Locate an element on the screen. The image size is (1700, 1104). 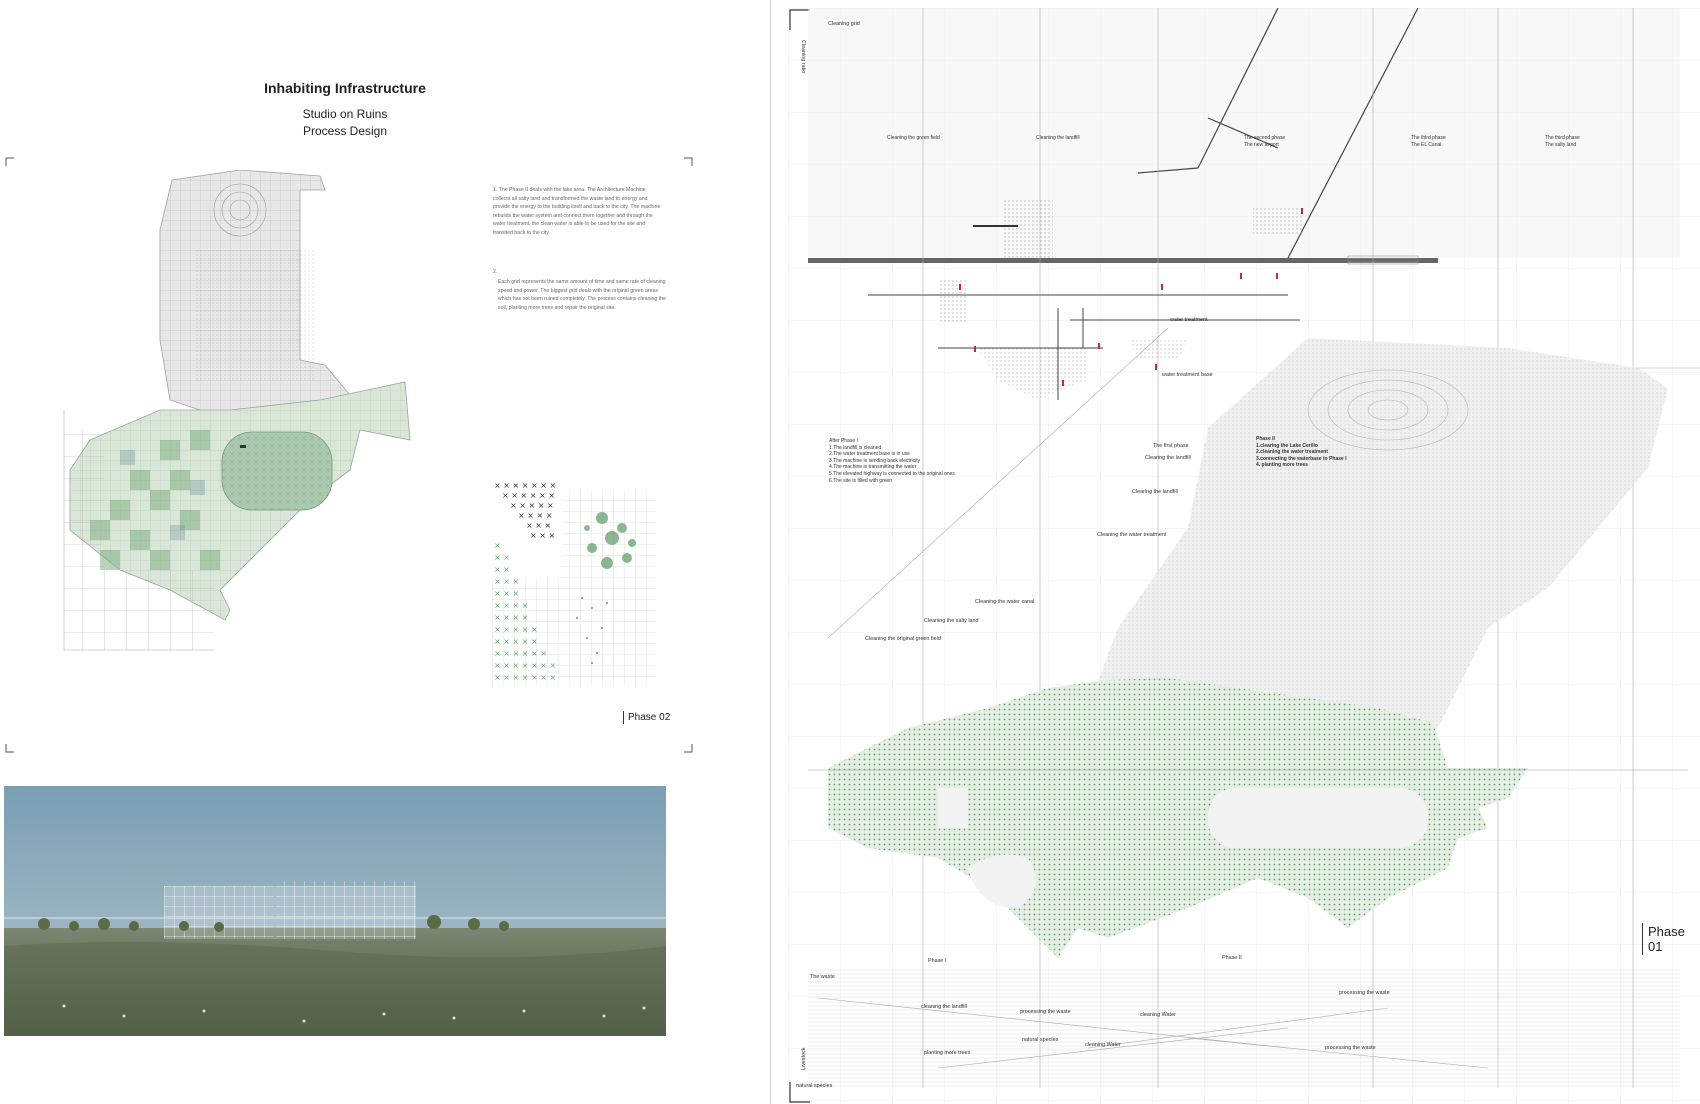
panel-divider is located at coordinates (770, 552).